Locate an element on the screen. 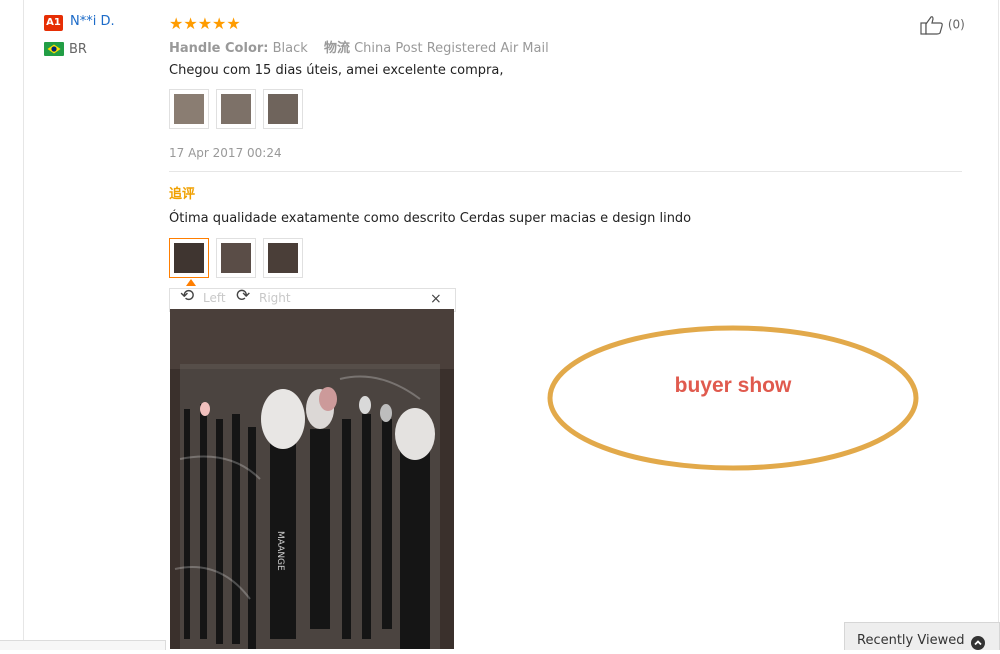  chevron-up-icon is located at coordinates (978, 643).